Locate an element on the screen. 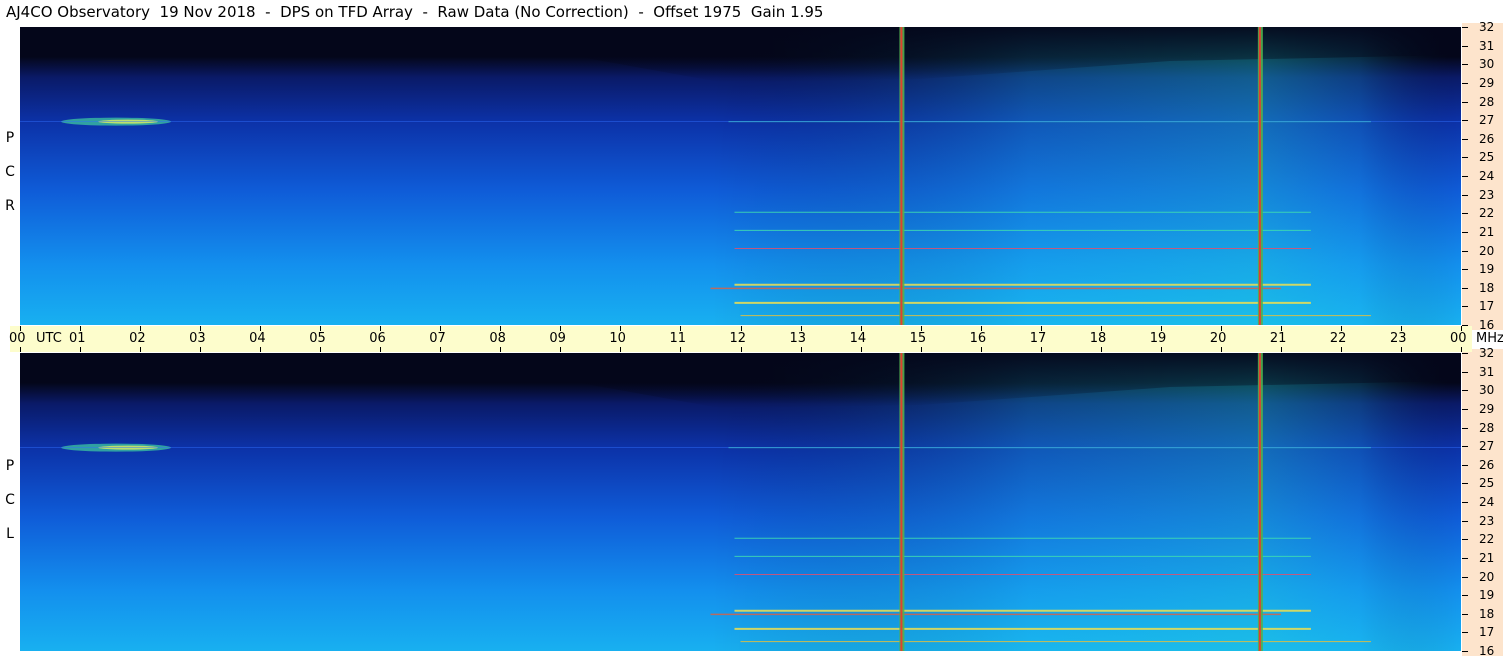  freq-tick-text: 21 is located at coordinates (1487, 231).